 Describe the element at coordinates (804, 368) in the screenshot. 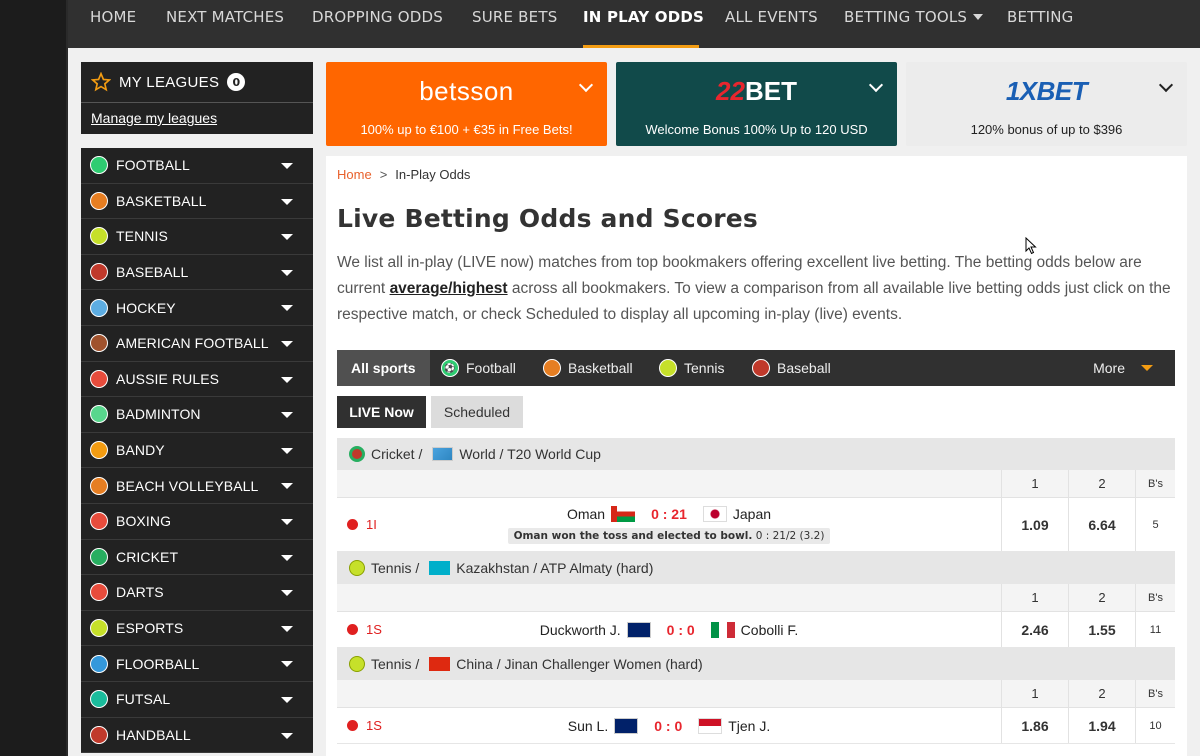

I see `tab-baseball-label: Baseball` at that location.